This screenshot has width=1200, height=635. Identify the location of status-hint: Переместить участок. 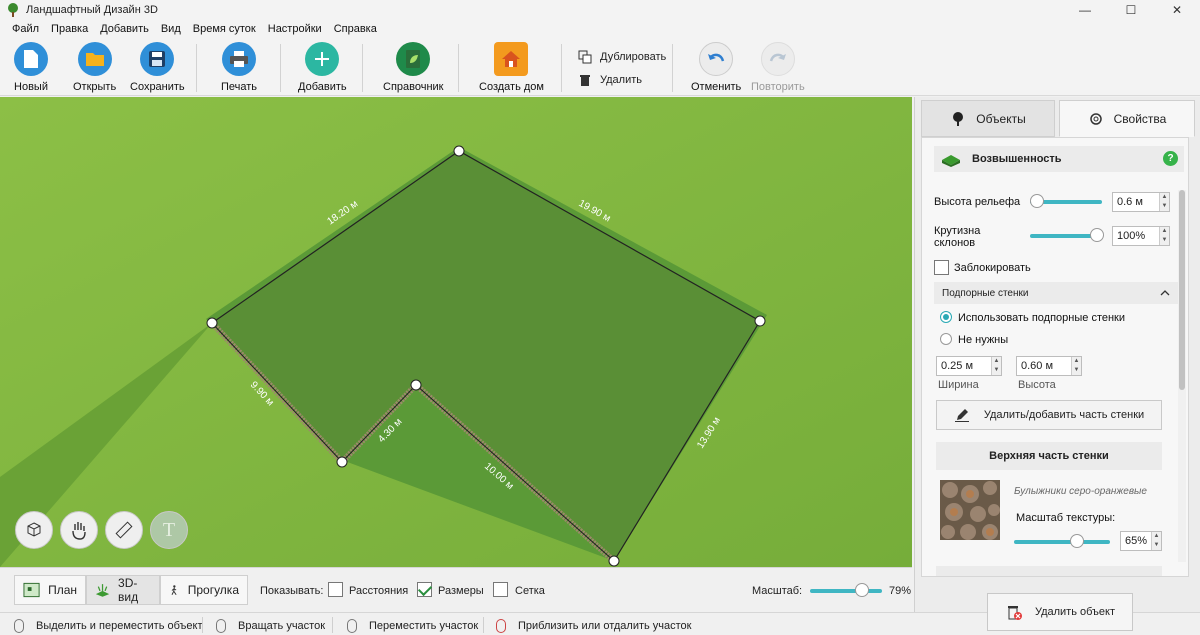
(412, 626).